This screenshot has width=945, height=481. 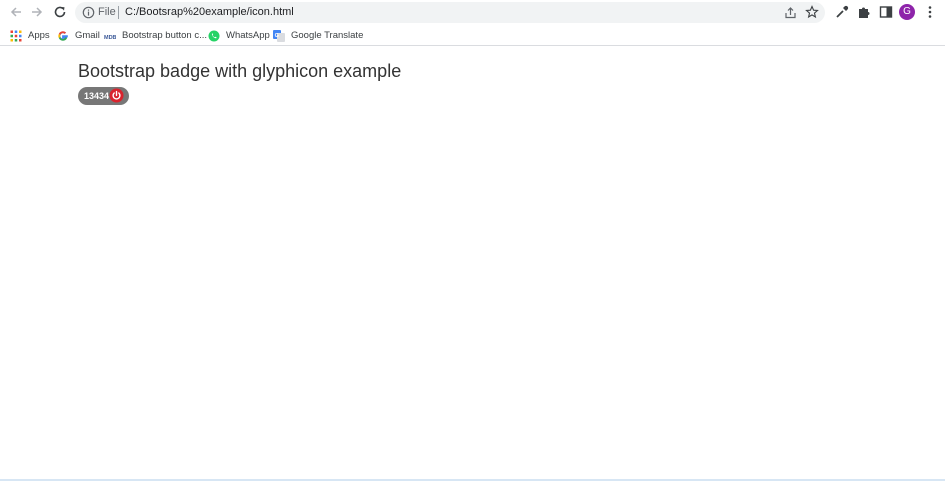 I want to click on arrow-left-icon, so click(x=15, y=12).